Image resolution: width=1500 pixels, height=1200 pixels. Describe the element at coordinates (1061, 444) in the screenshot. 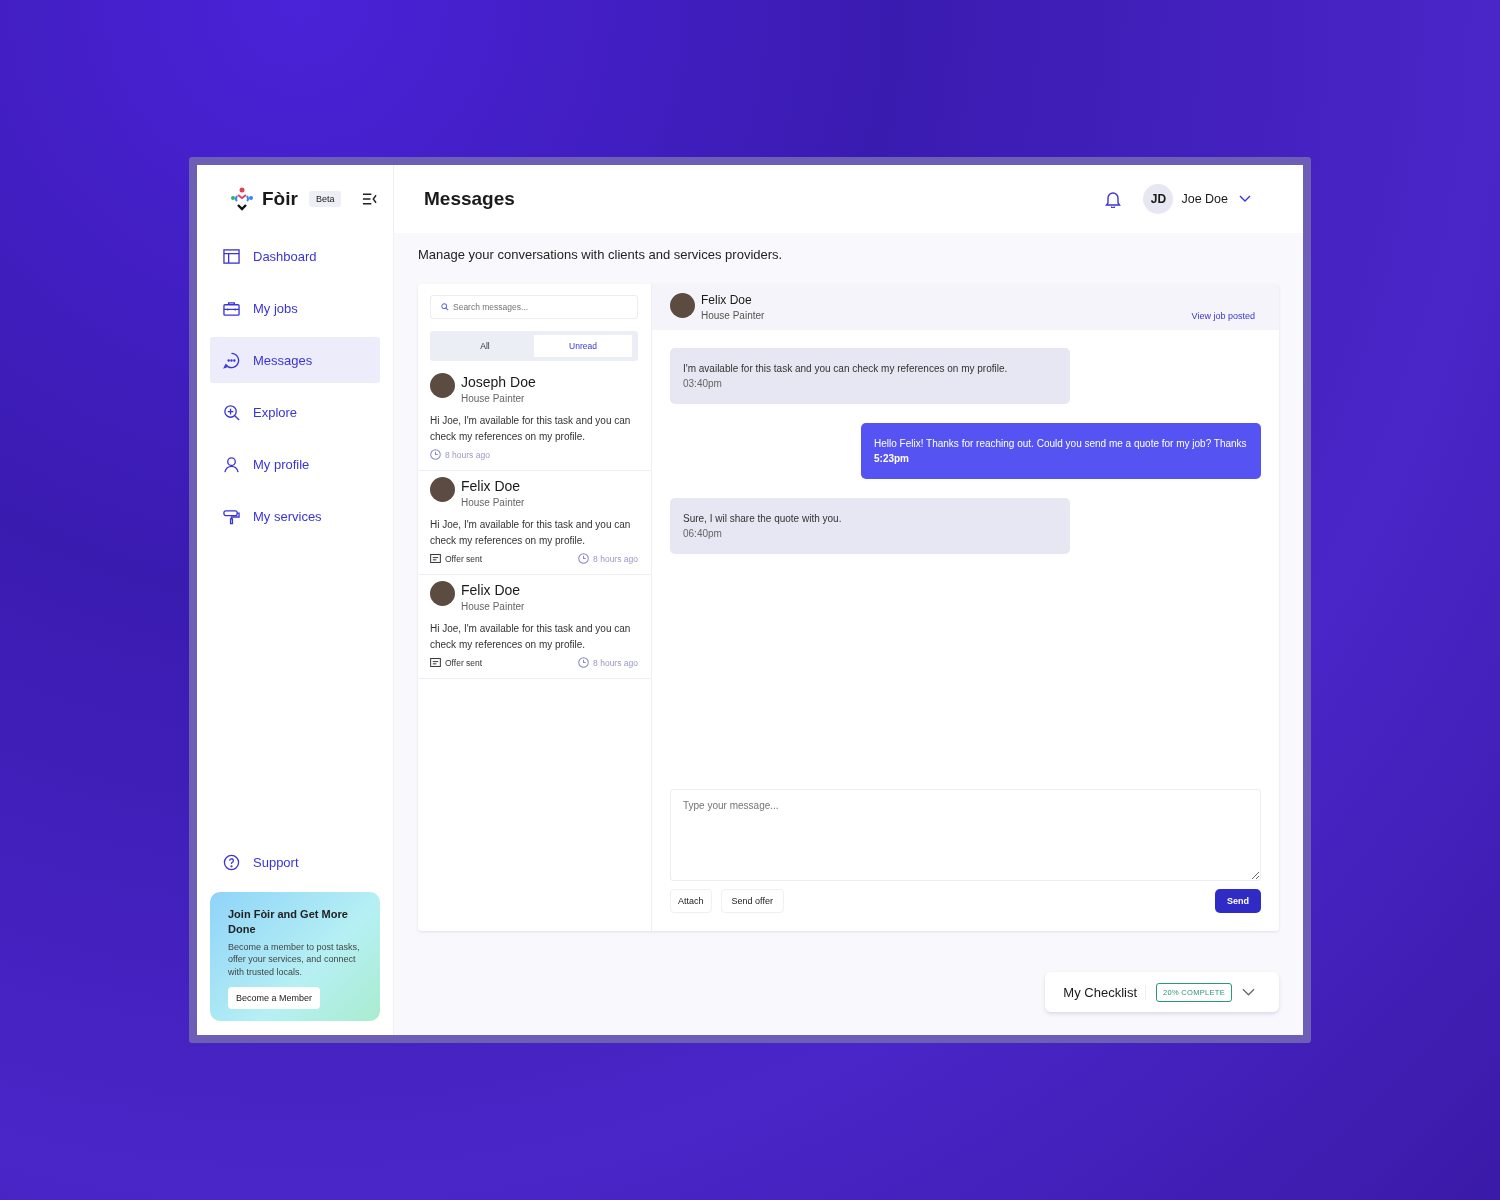

I see `message-text: Hello Felix! Thanks for reaching out. Could you send me a quote for my job? Thanks` at that location.